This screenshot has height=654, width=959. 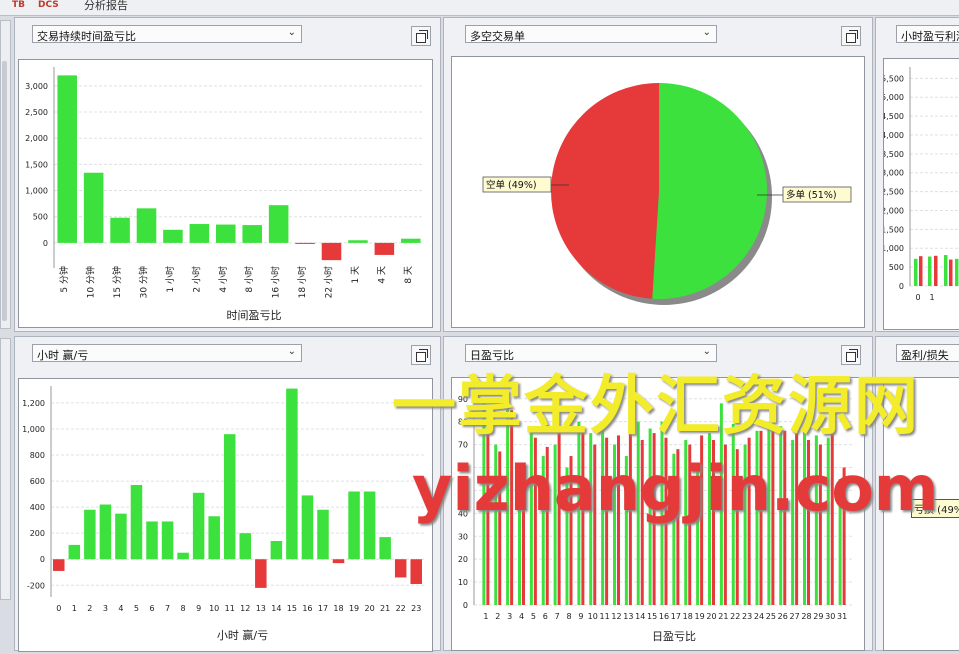 What do you see at coordinates (167, 353) in the screenshot?
I see `hourly-select: 小时 赢/亏 ⌄` at bounding box center [167, 353].